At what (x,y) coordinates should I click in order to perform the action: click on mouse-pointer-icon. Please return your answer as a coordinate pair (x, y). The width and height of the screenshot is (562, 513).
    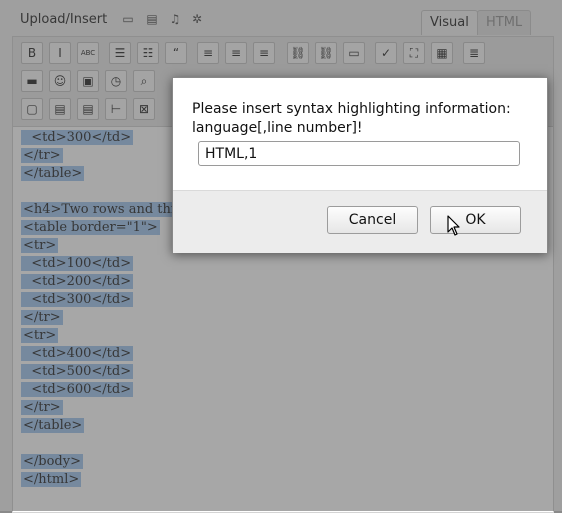
    Looking at the image, I should click on (453, 225).